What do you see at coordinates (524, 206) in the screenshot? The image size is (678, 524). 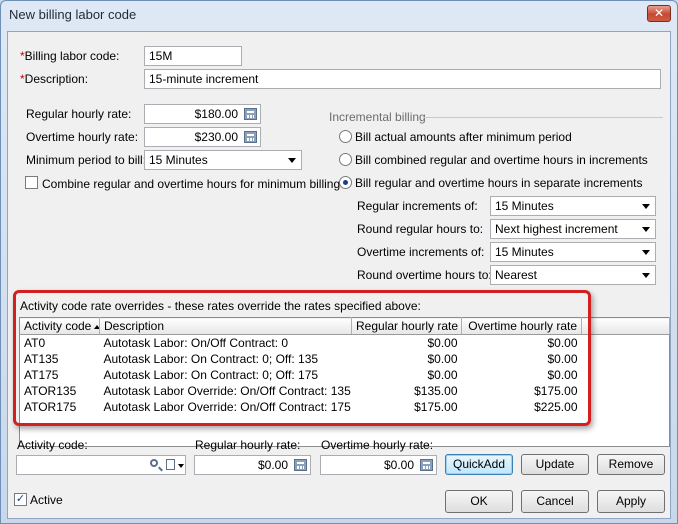 I see `regular-increments-value: 15 Minutes` at bounding box center [524, 206].